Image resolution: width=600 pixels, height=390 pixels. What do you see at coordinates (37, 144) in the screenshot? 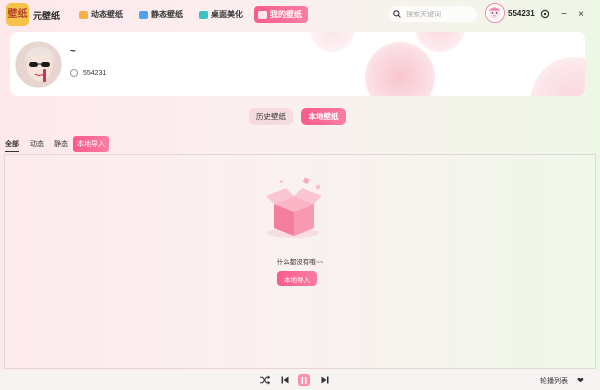
I see `filter-dynamic: 动态` at bounding box center [37, 144].